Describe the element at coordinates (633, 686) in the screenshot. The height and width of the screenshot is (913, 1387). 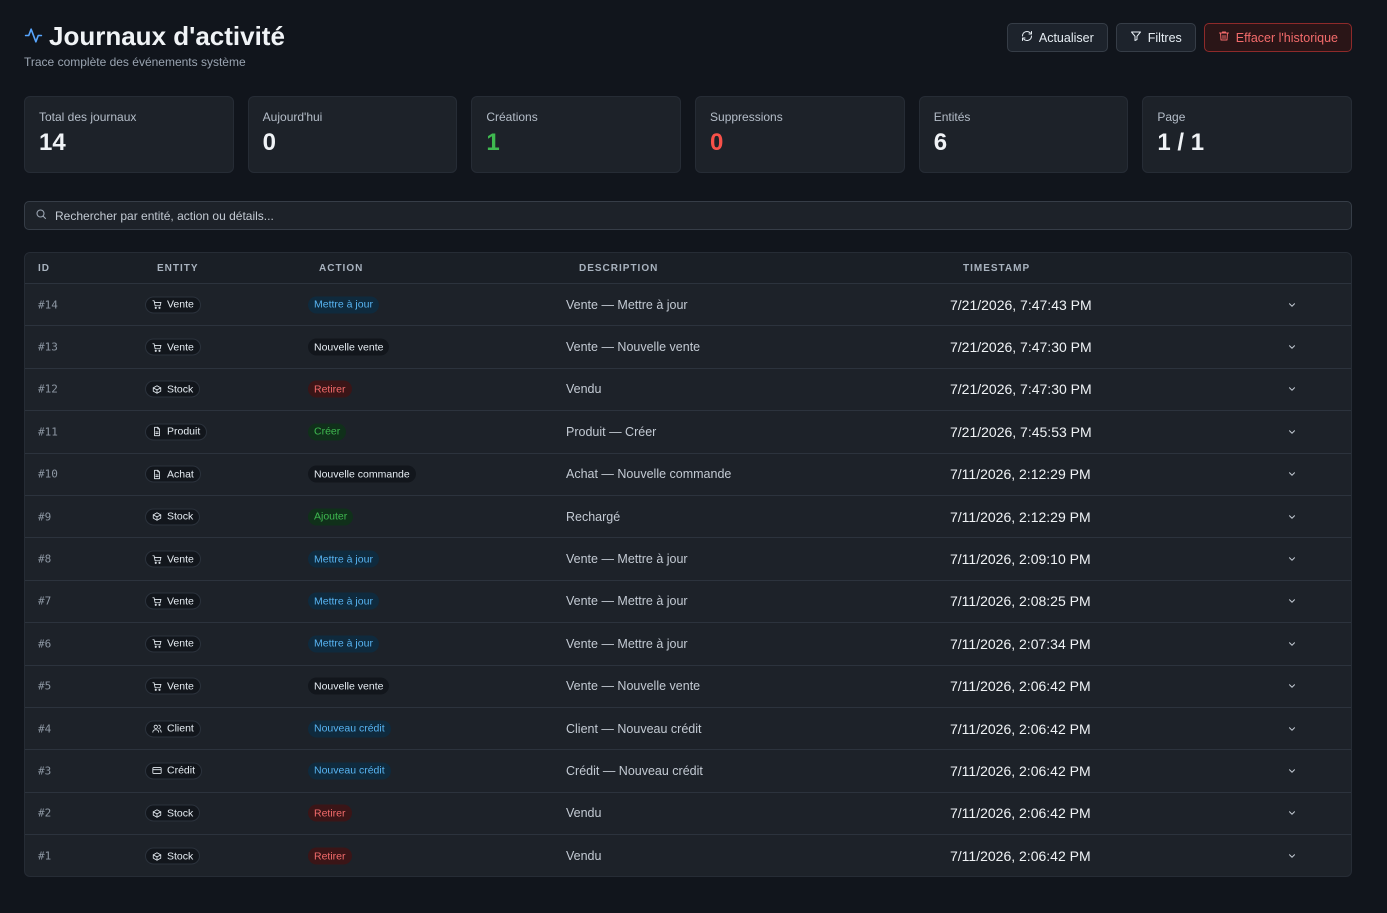
I see `row-description: Vente — Nouvelle vente` at that location.